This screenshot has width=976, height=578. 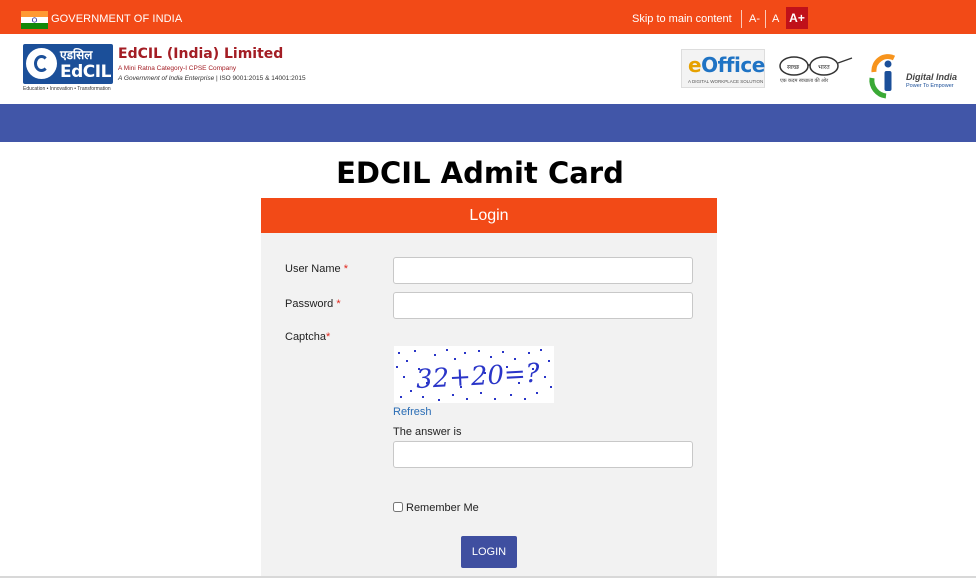 I want to click on edcil-logo: एडसिल EdCIL, so click(x=68, y=64).